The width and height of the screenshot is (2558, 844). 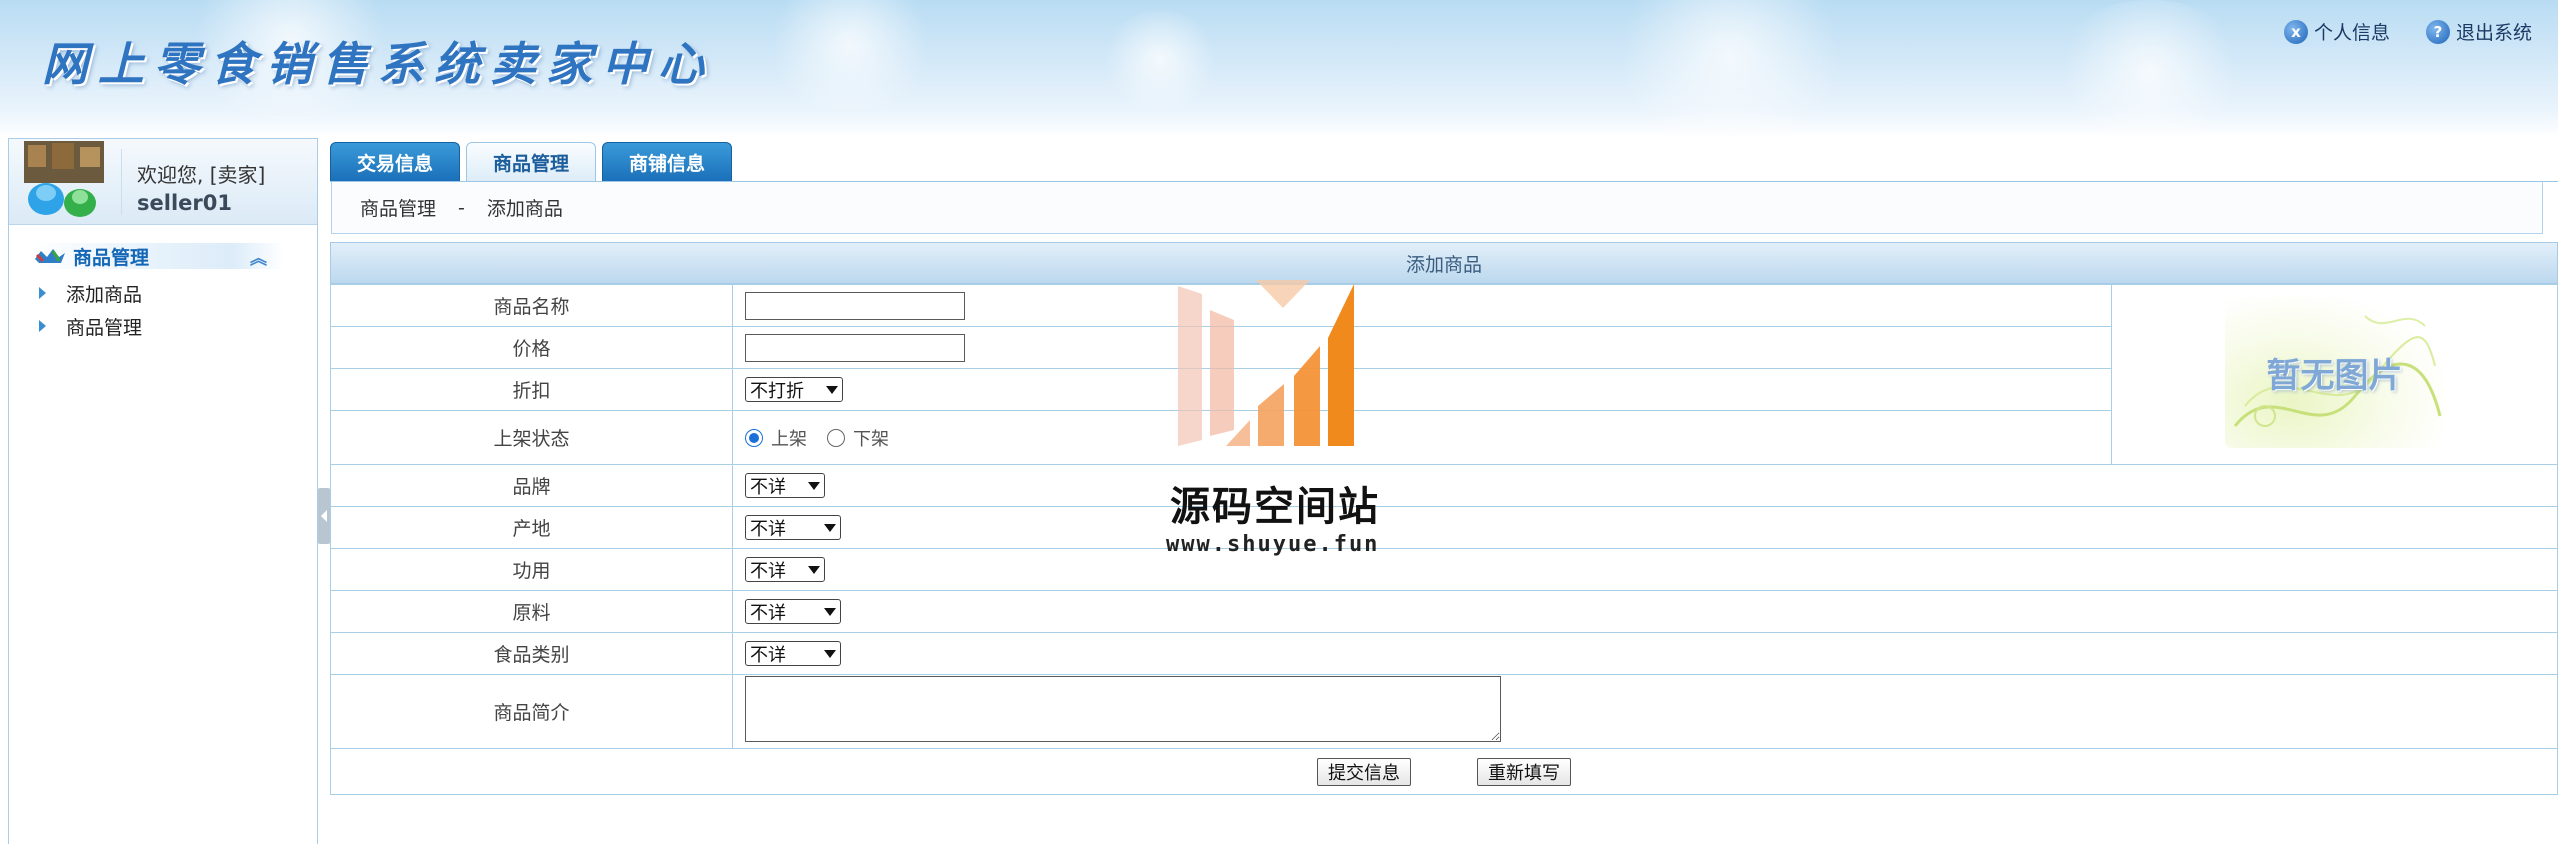 What do you see at coordinates (1123, 709) in the screenshot?
I see `description-textarea` at bounding box center [1123, 709].